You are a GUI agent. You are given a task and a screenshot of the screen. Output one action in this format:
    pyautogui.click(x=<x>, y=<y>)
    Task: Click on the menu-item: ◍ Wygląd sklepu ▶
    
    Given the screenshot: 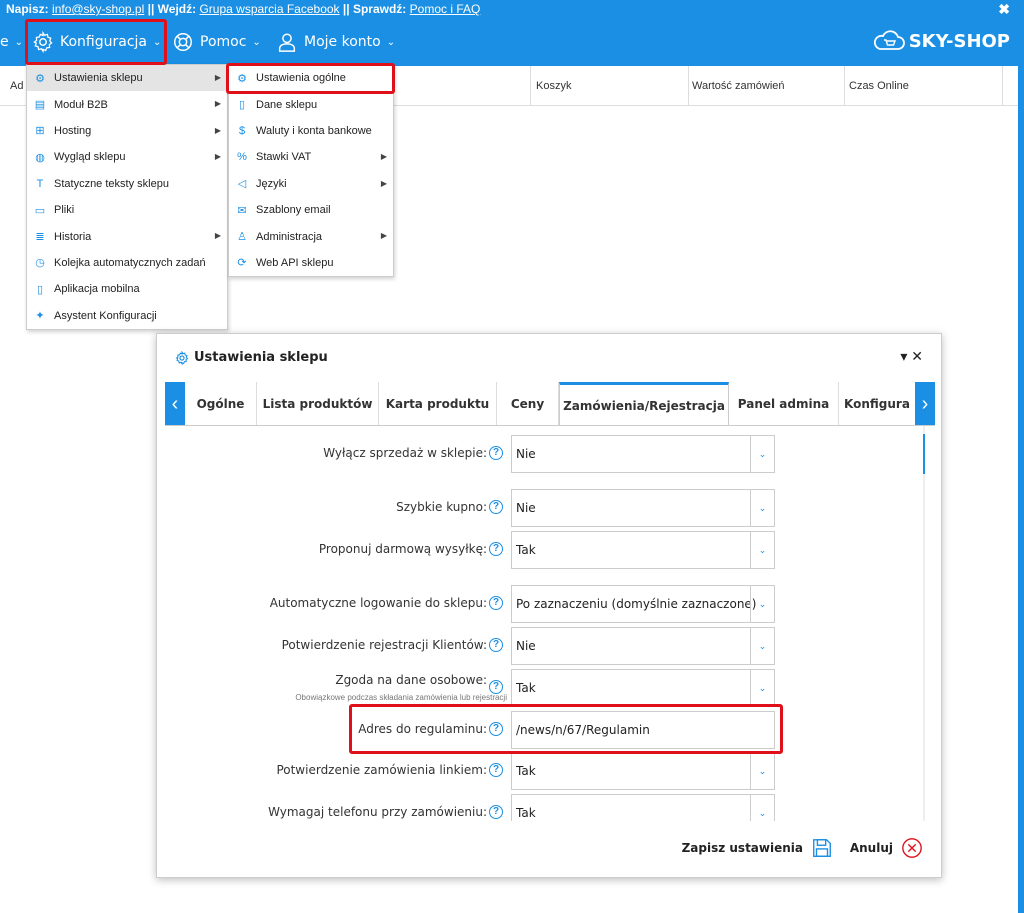 What is the action you would take?
    pyautogui.click(x=127, y=157)
    